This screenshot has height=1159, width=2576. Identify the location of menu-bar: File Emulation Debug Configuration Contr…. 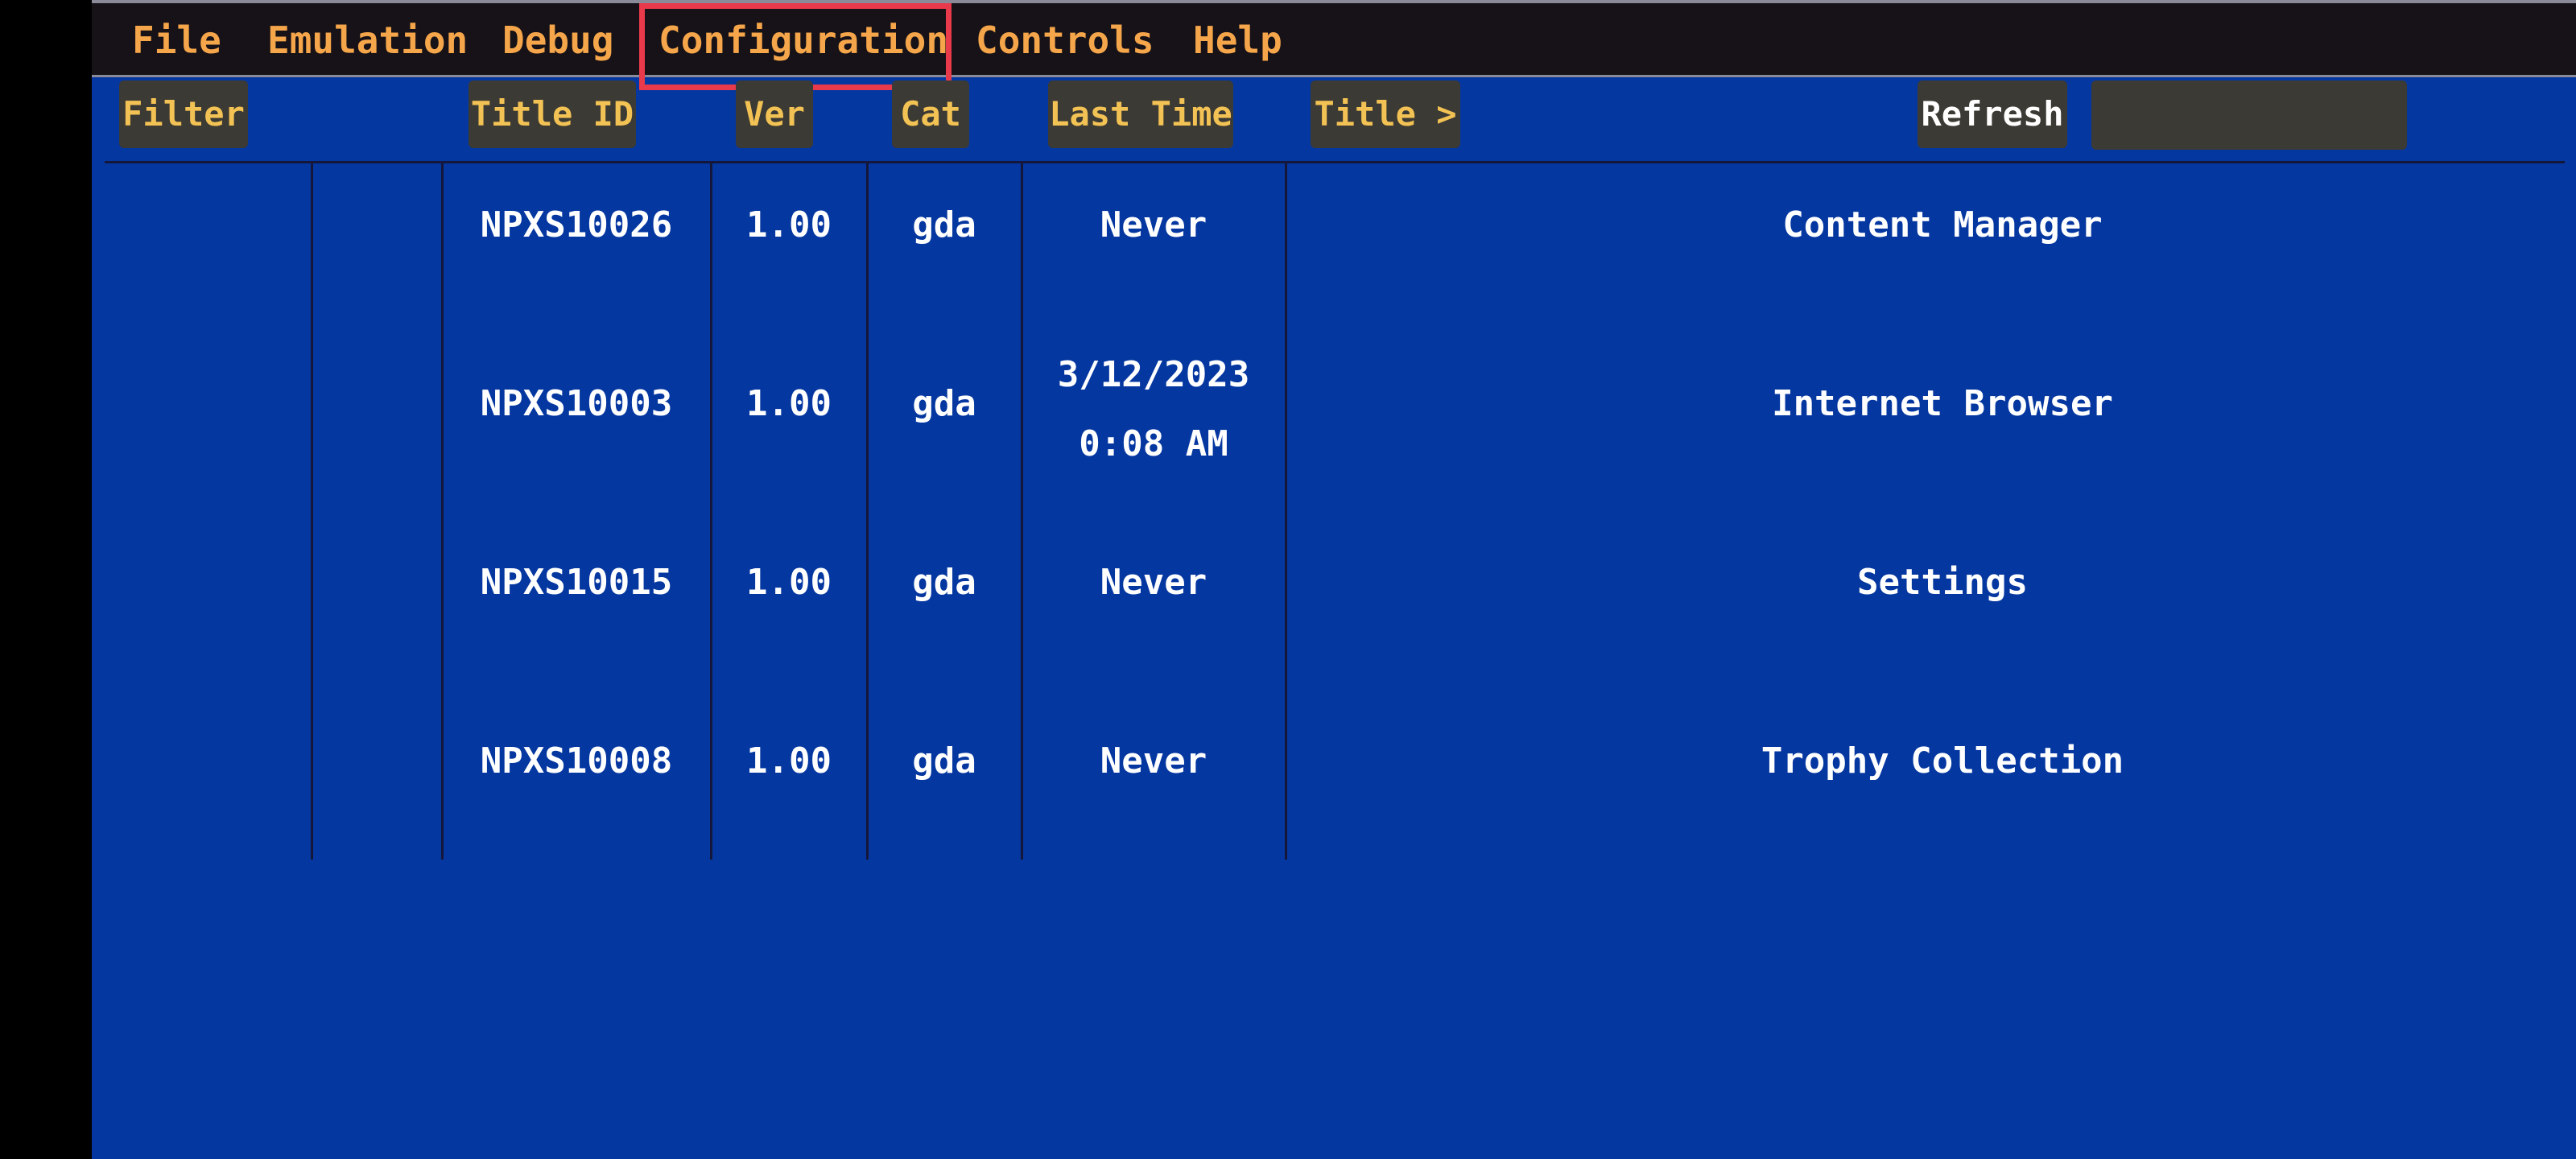
(1334, 38).